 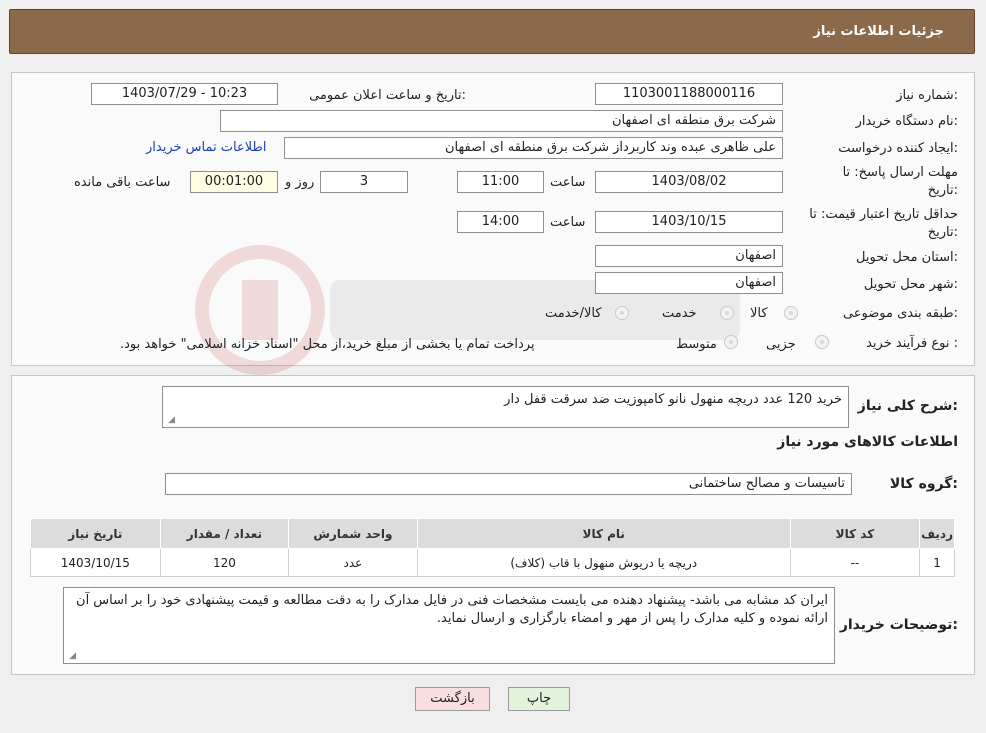 I want to click on cell-name: دریچه یا دریوش منهول با قاب (کلاف), so click(x=603, y=562).